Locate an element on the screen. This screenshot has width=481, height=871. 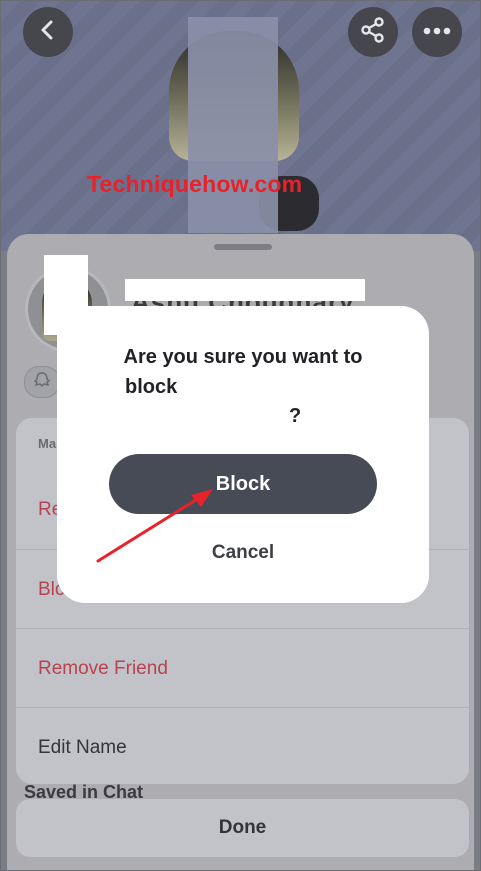
menu-section-label: Ma is located at coordinates (47, 443).